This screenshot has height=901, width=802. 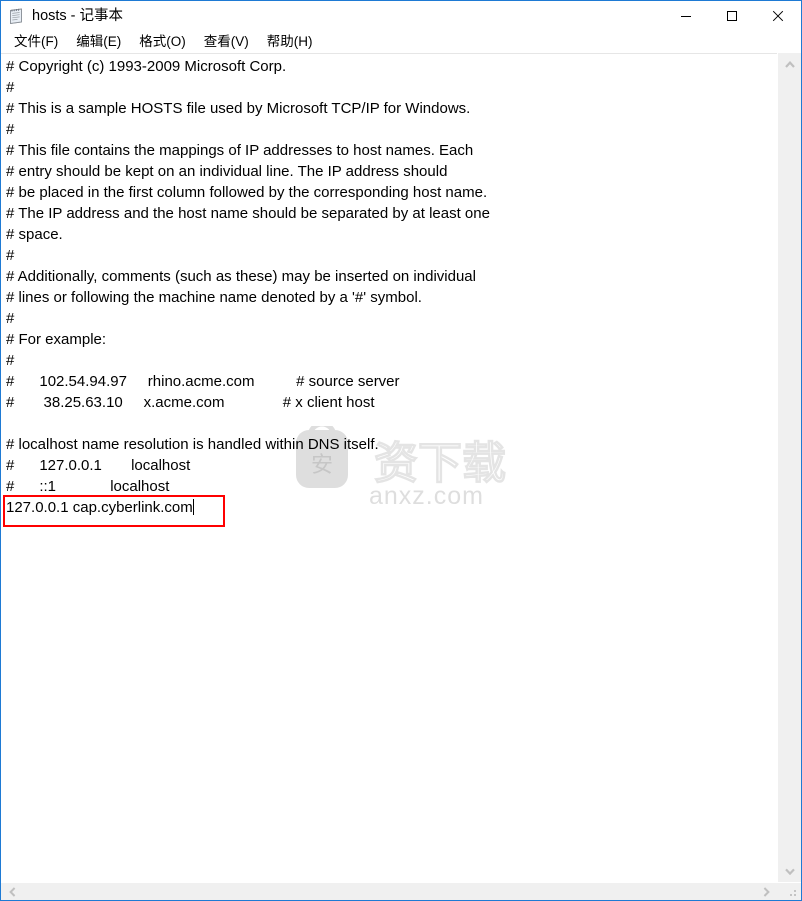 I want to click on resize-grip-icon, so click(x=789, y=891).